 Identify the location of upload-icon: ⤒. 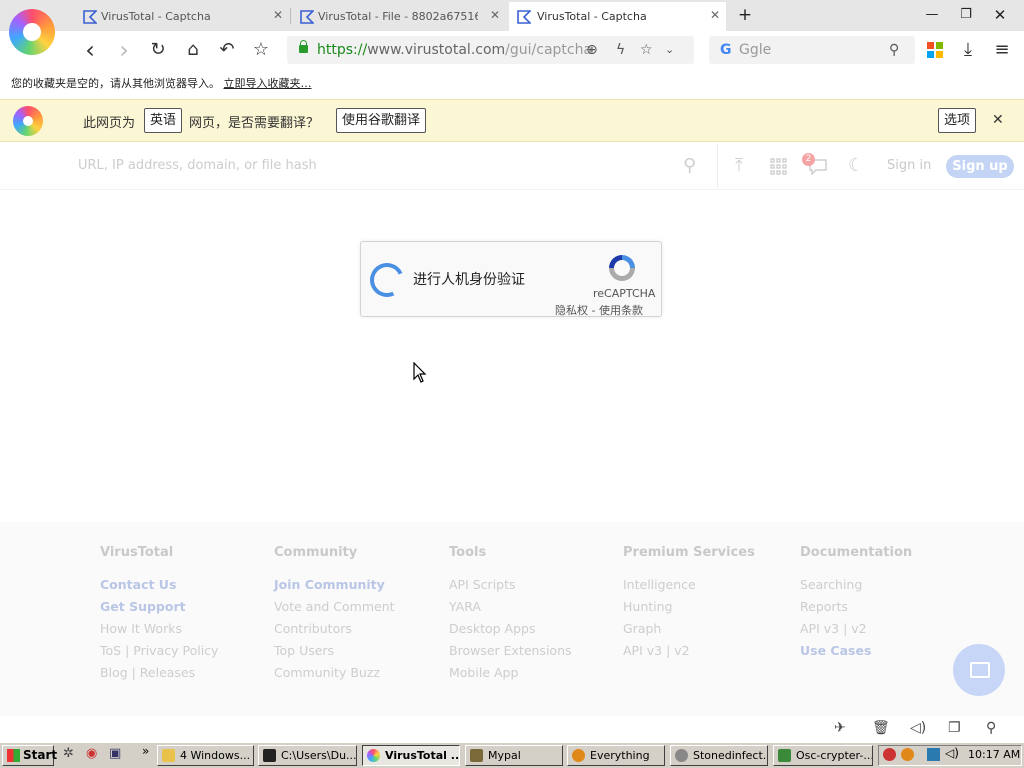
(739, 165).